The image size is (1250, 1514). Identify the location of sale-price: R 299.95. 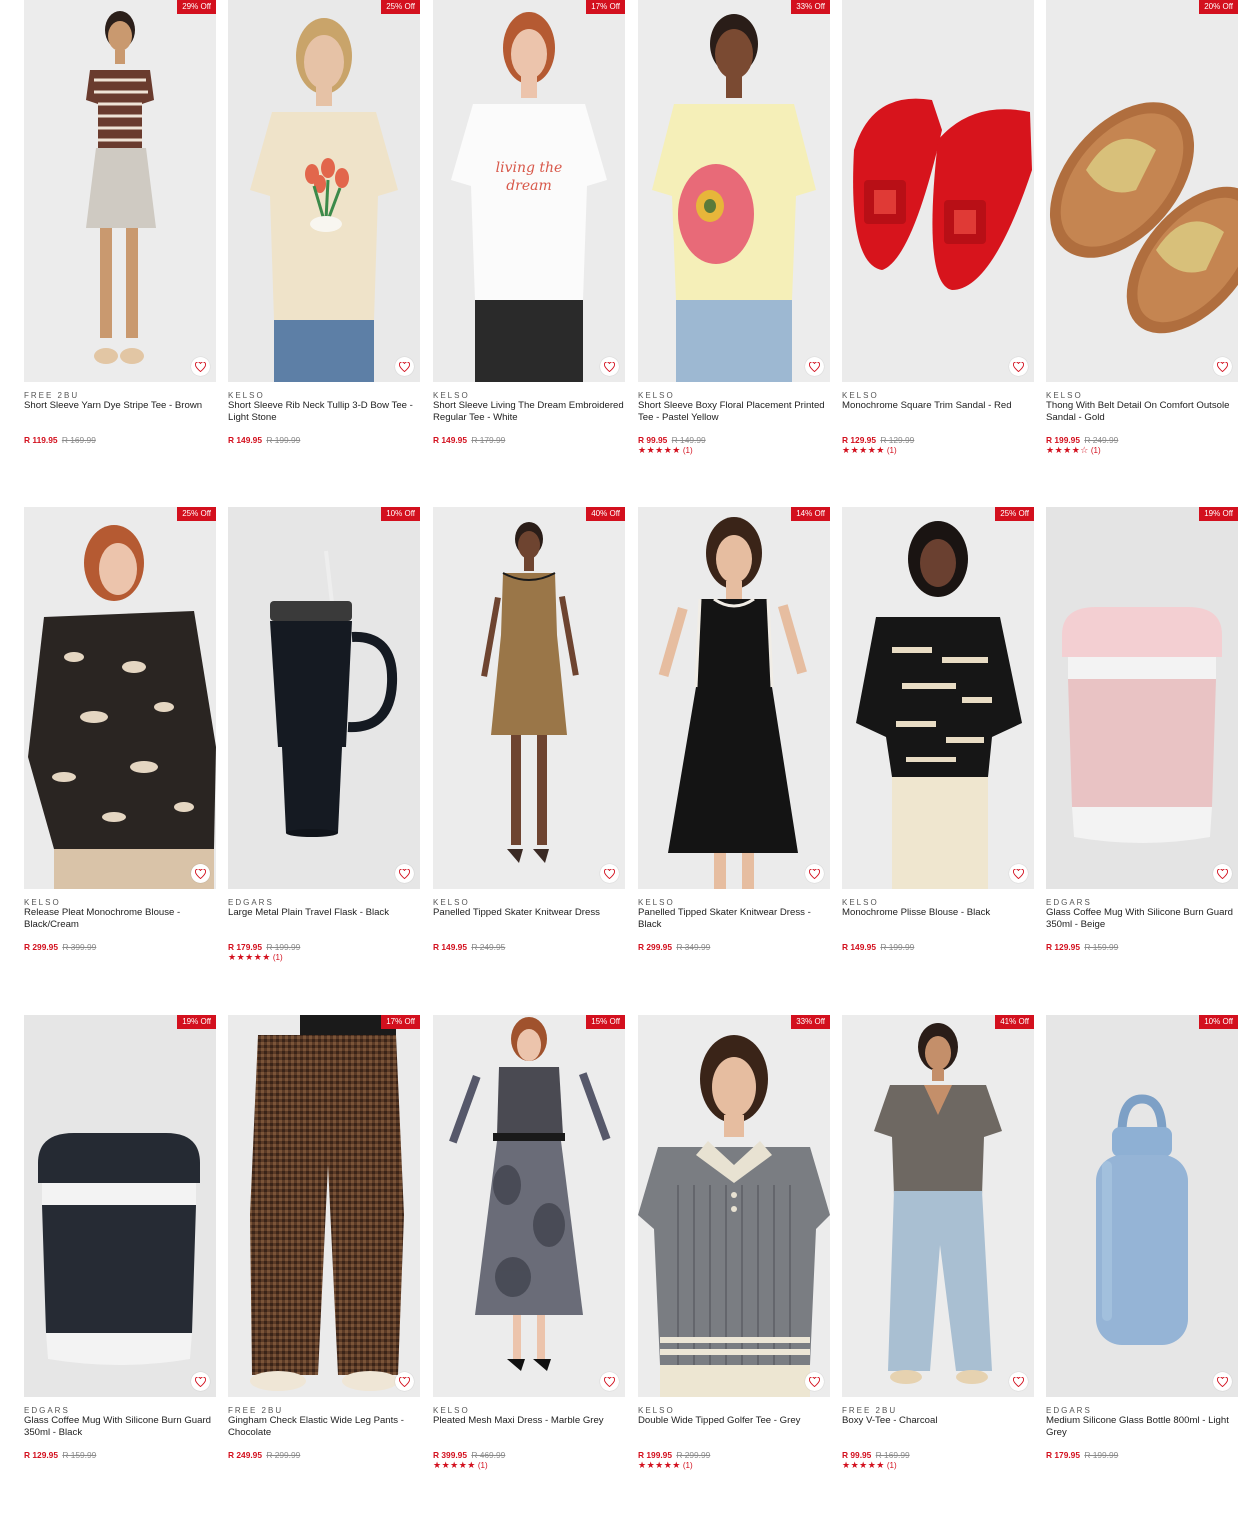
(41, 947).